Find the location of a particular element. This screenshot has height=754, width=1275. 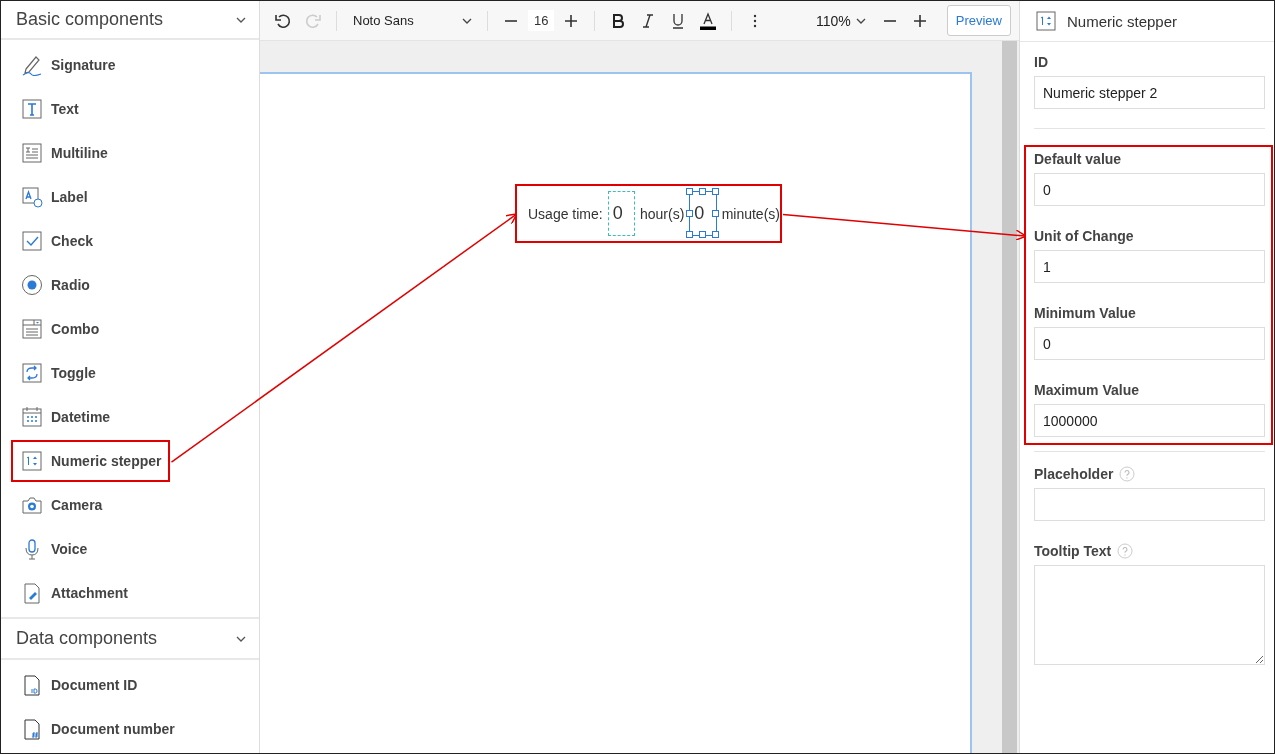

component-item: Toggle is located at coordinates (58, 373).